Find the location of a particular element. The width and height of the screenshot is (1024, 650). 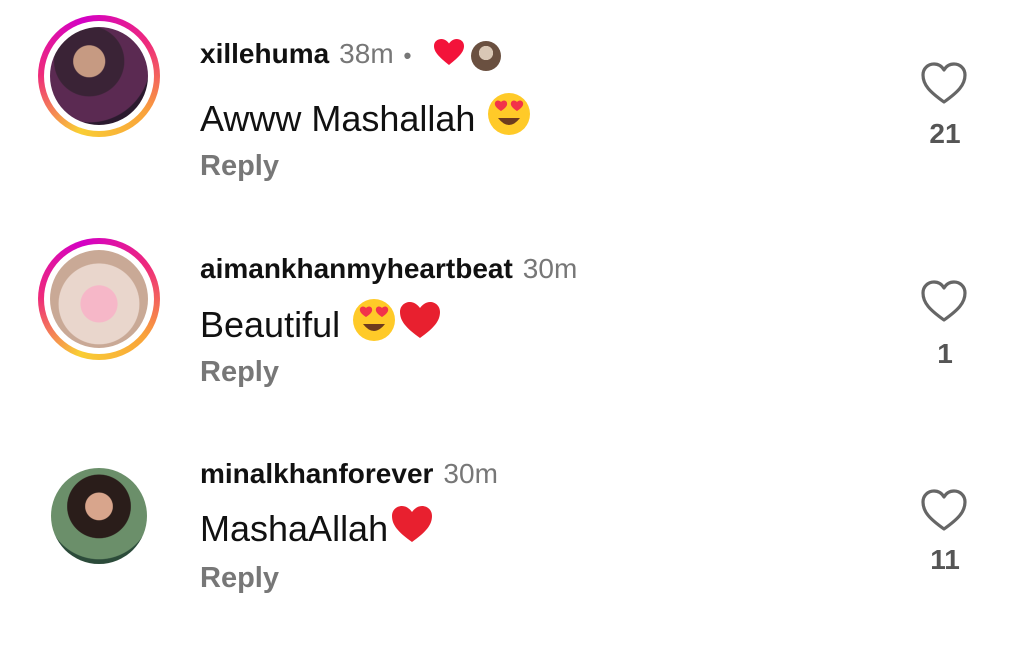

avatar-wrapper is located at coordinates (99, 516).